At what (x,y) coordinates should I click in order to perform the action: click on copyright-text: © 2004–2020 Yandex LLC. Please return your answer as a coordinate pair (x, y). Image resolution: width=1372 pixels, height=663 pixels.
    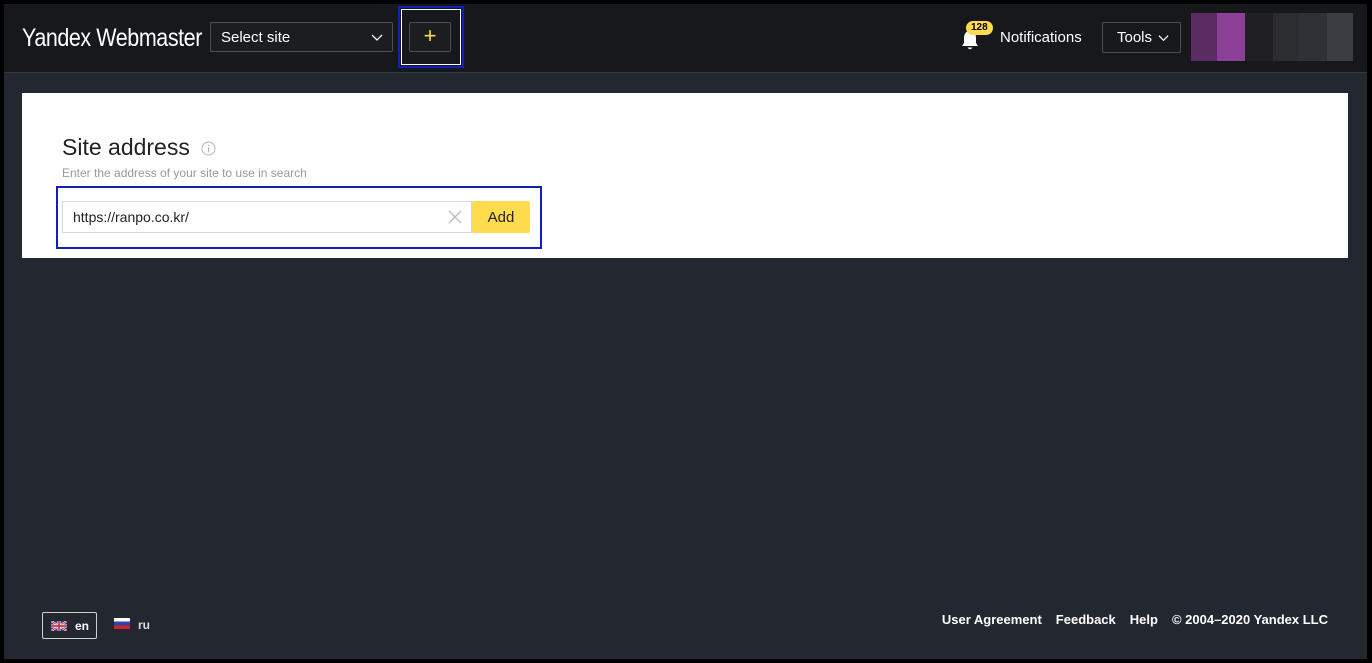
    Looking at the image, I should click on (1249, 619).